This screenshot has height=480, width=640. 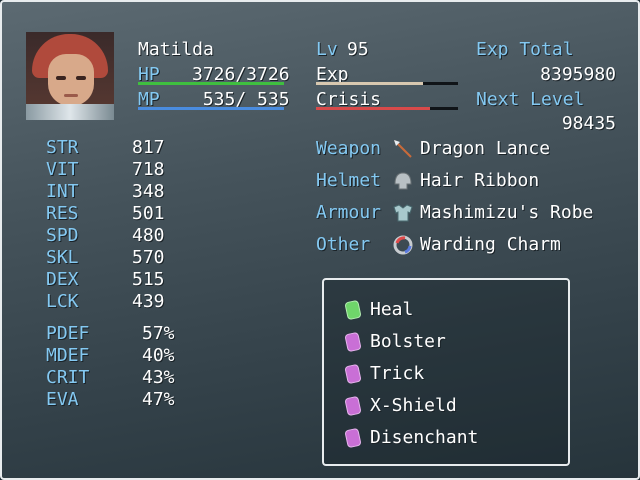 What do you see at coordinates (403, 149) in the screenshot?
I see `lance-icon` at bounding box center [403, 149].